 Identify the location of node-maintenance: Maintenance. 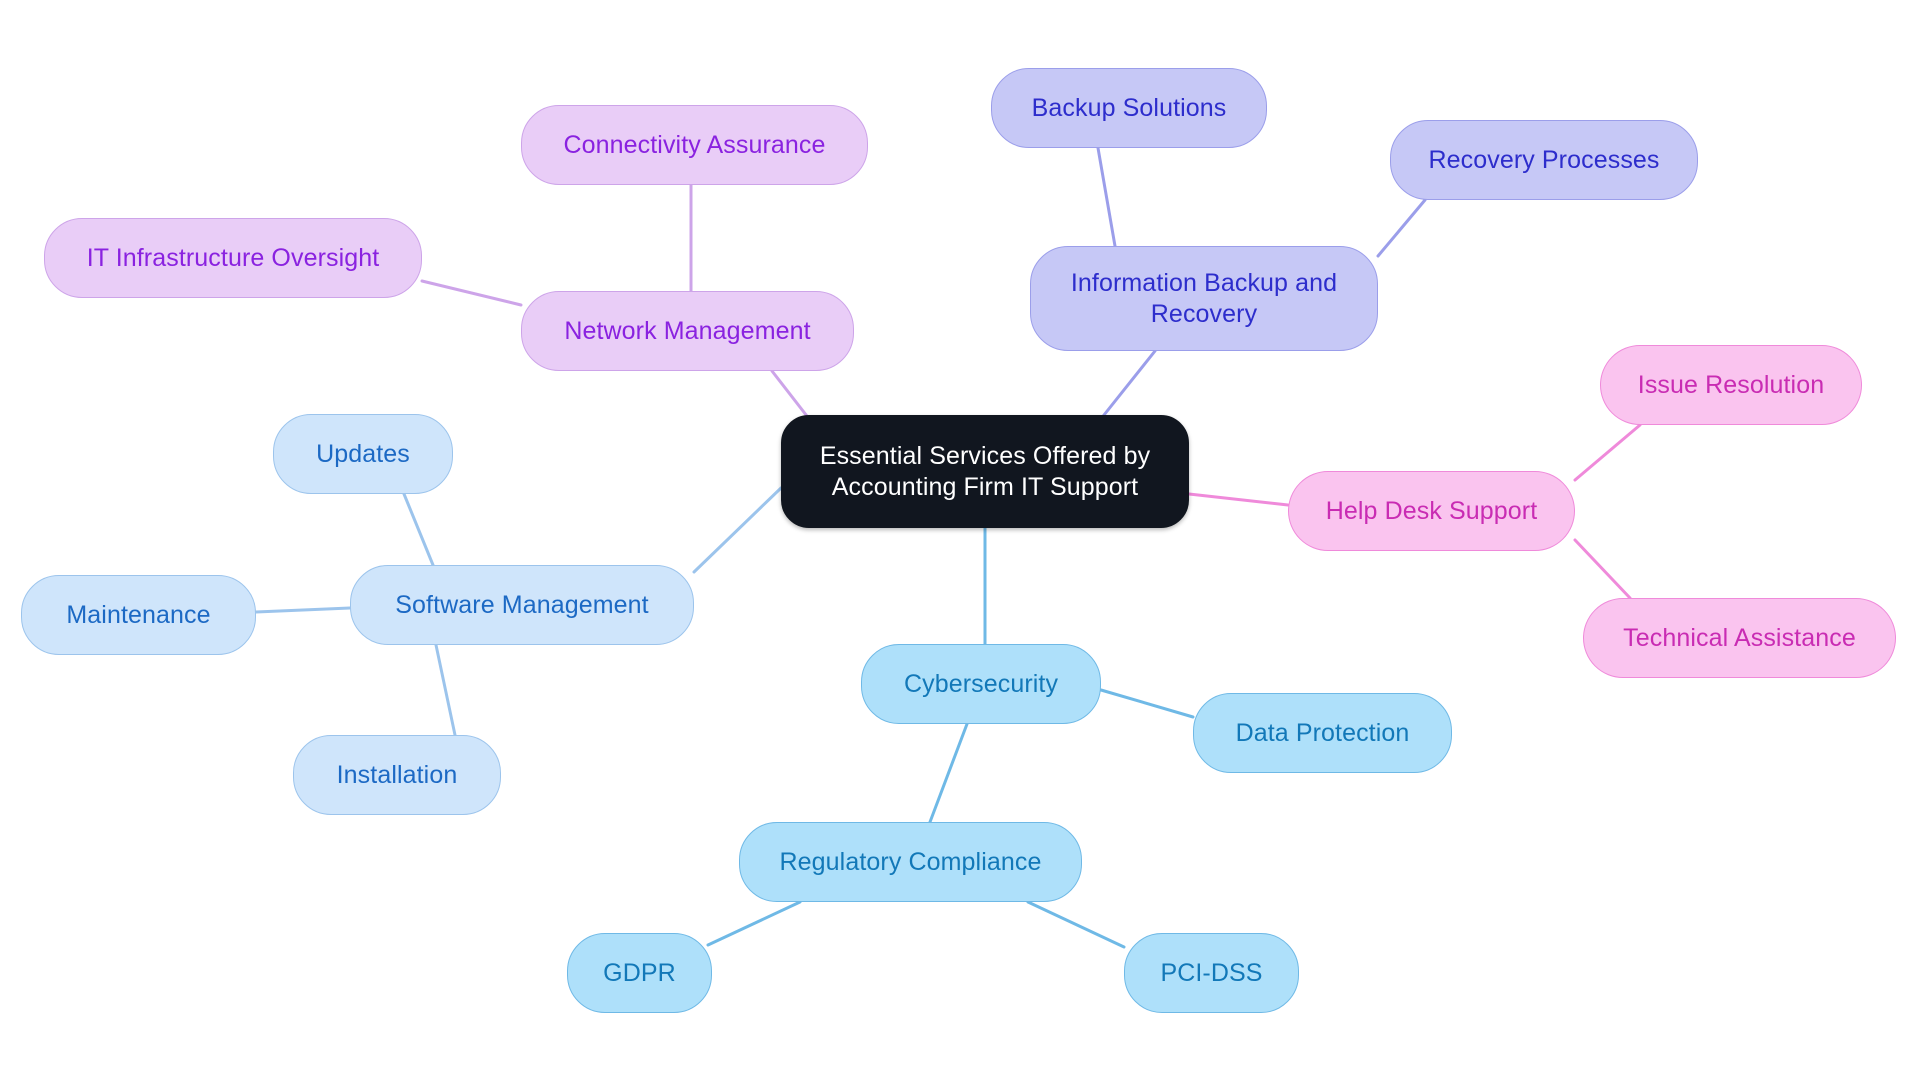
(138, 615).